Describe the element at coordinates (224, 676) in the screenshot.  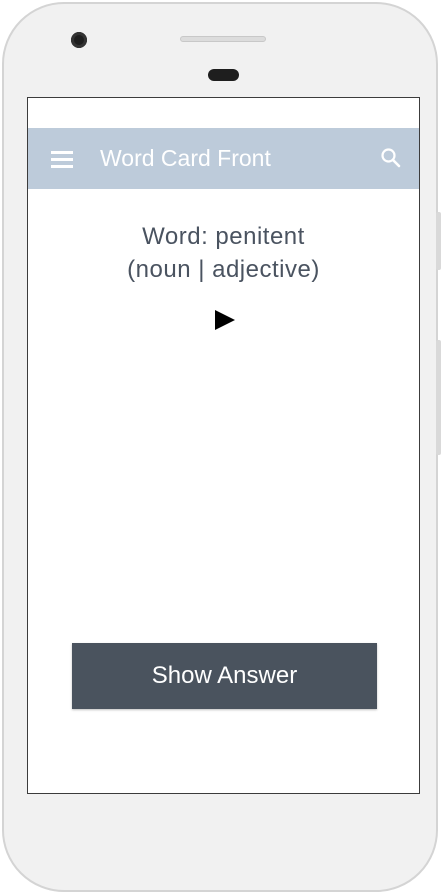
I see `show-answer-button: Show Answer` at that location.